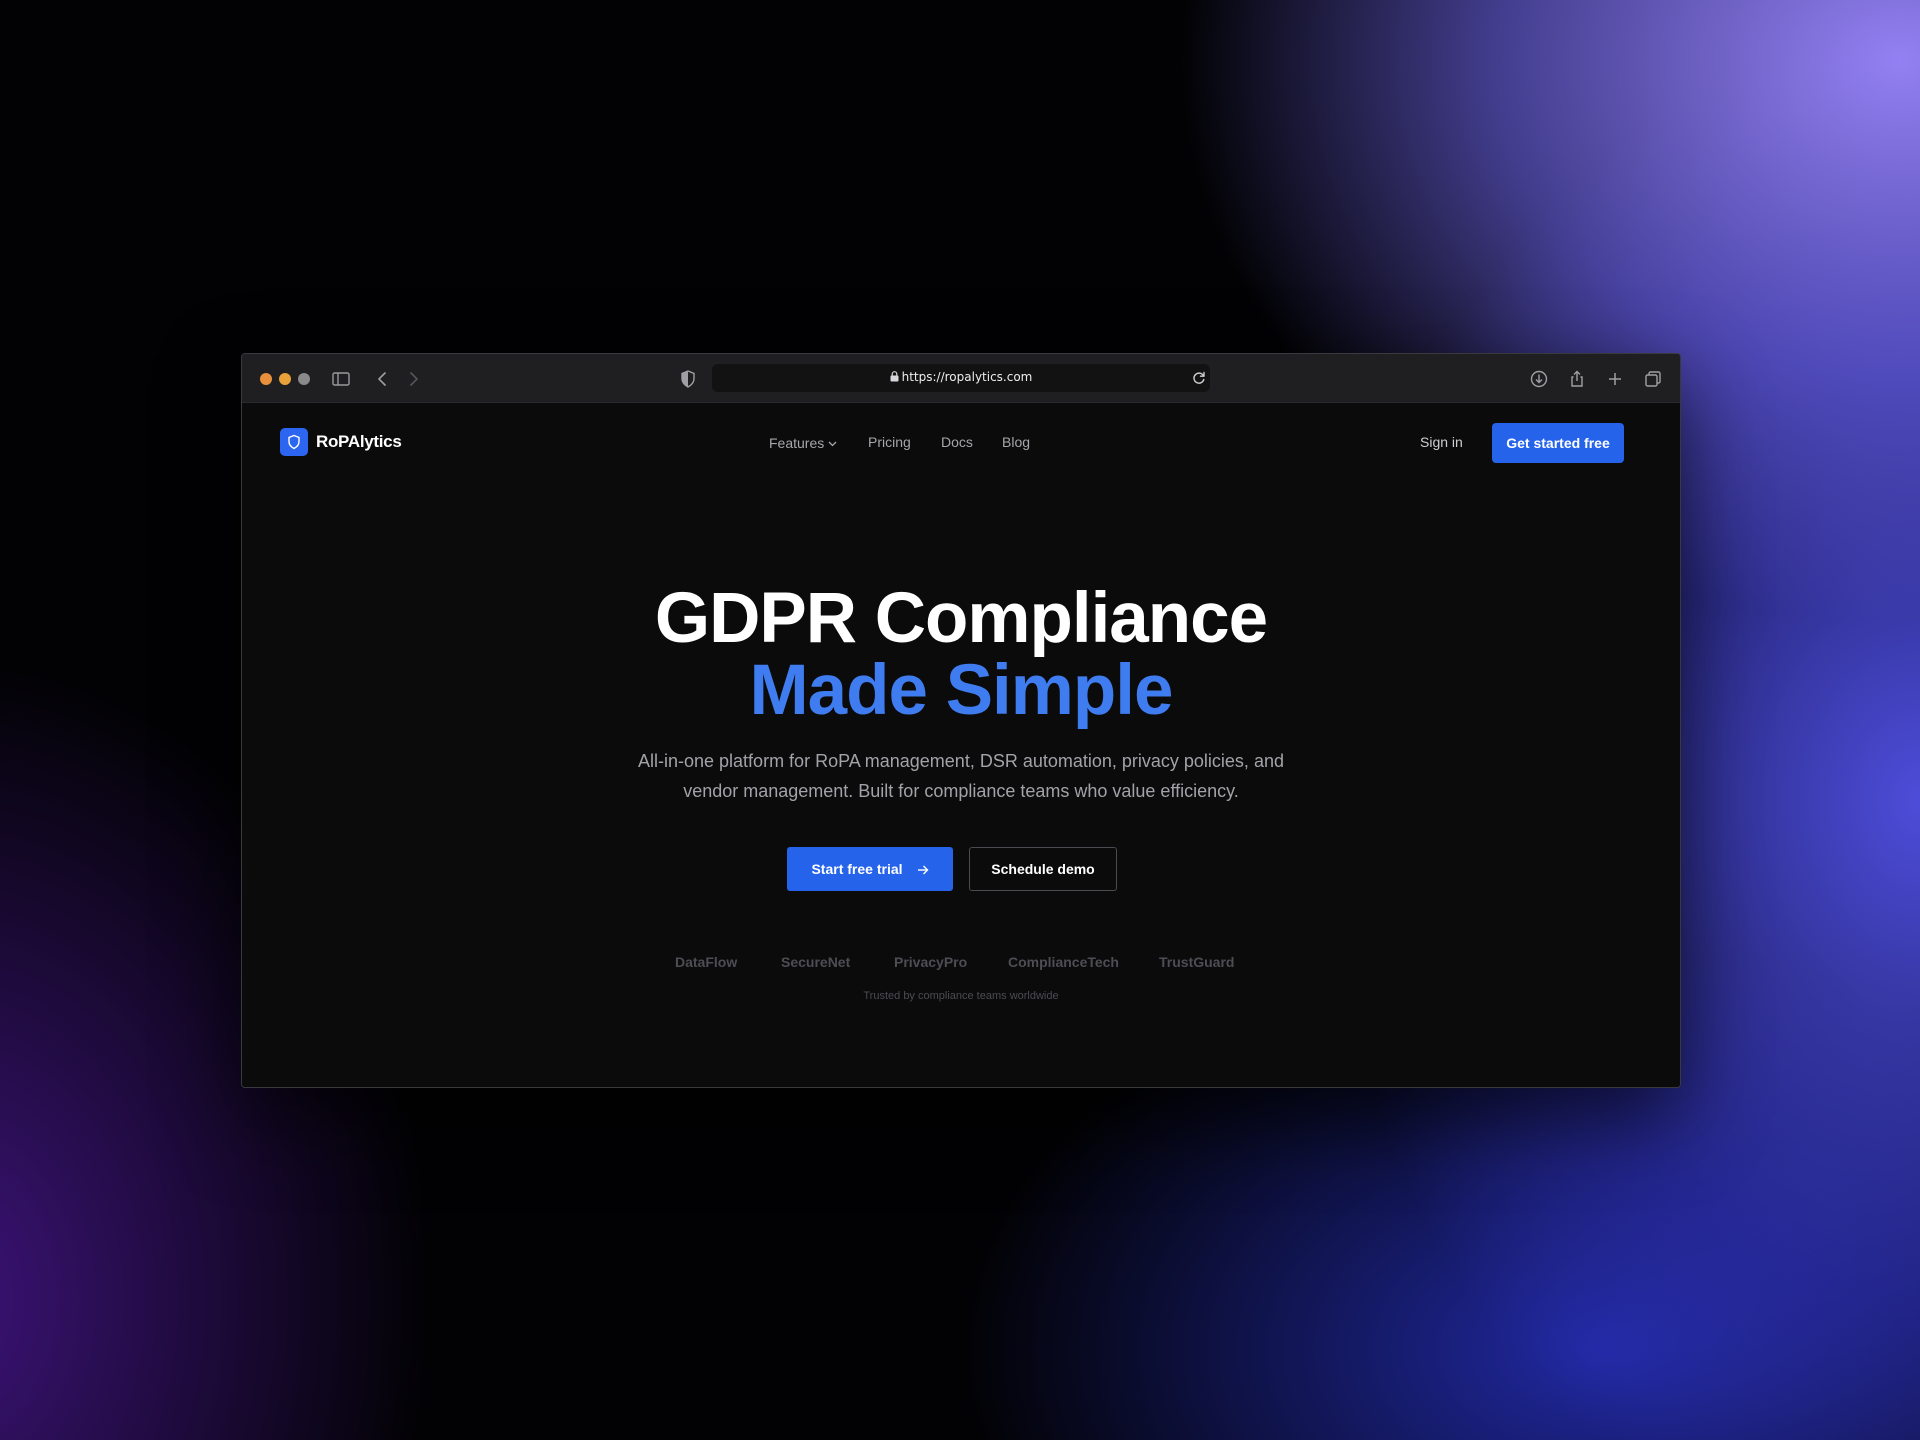  Describe the element at coordinates (961, 996) in the screenshot. I see `trusted-caption: Trusted by compliance teams worldwide` at that location.